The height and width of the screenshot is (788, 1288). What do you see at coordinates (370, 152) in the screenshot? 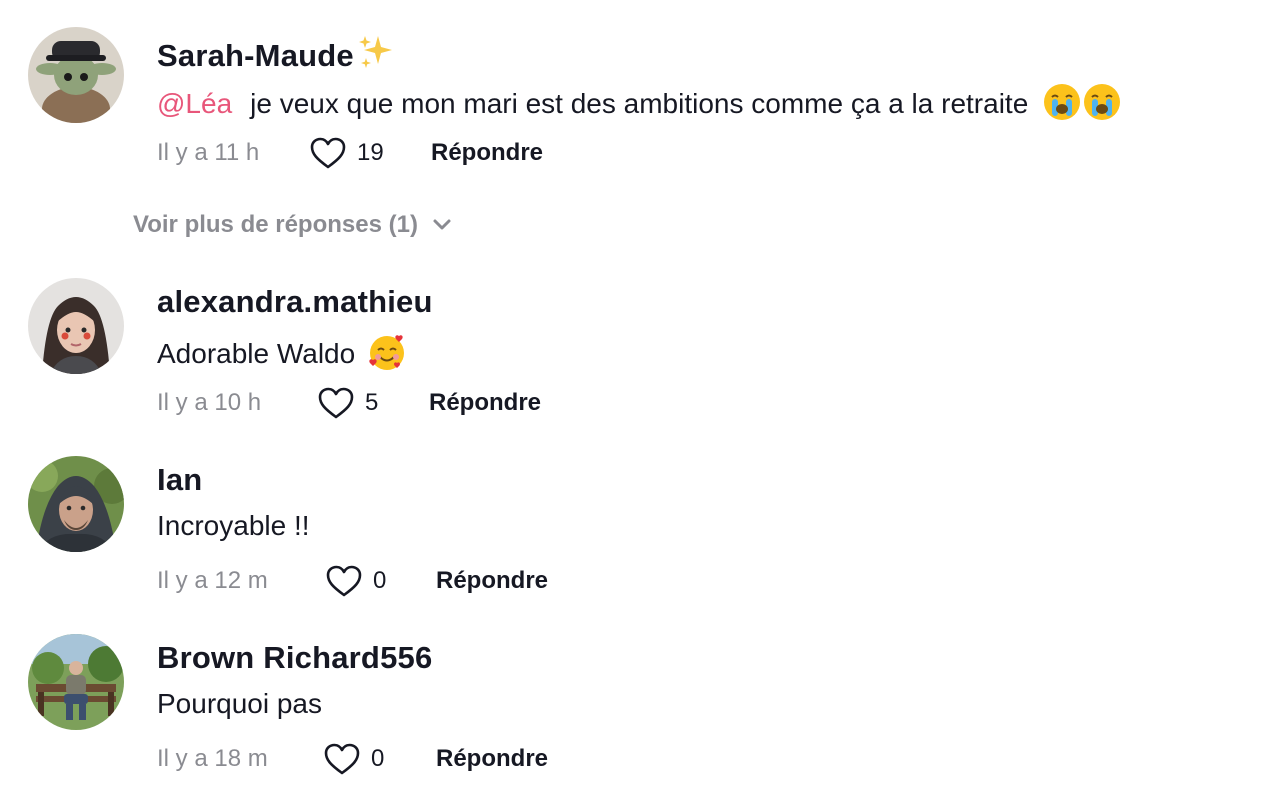
I see `like-count: 19` at bounding box center [370, 152].